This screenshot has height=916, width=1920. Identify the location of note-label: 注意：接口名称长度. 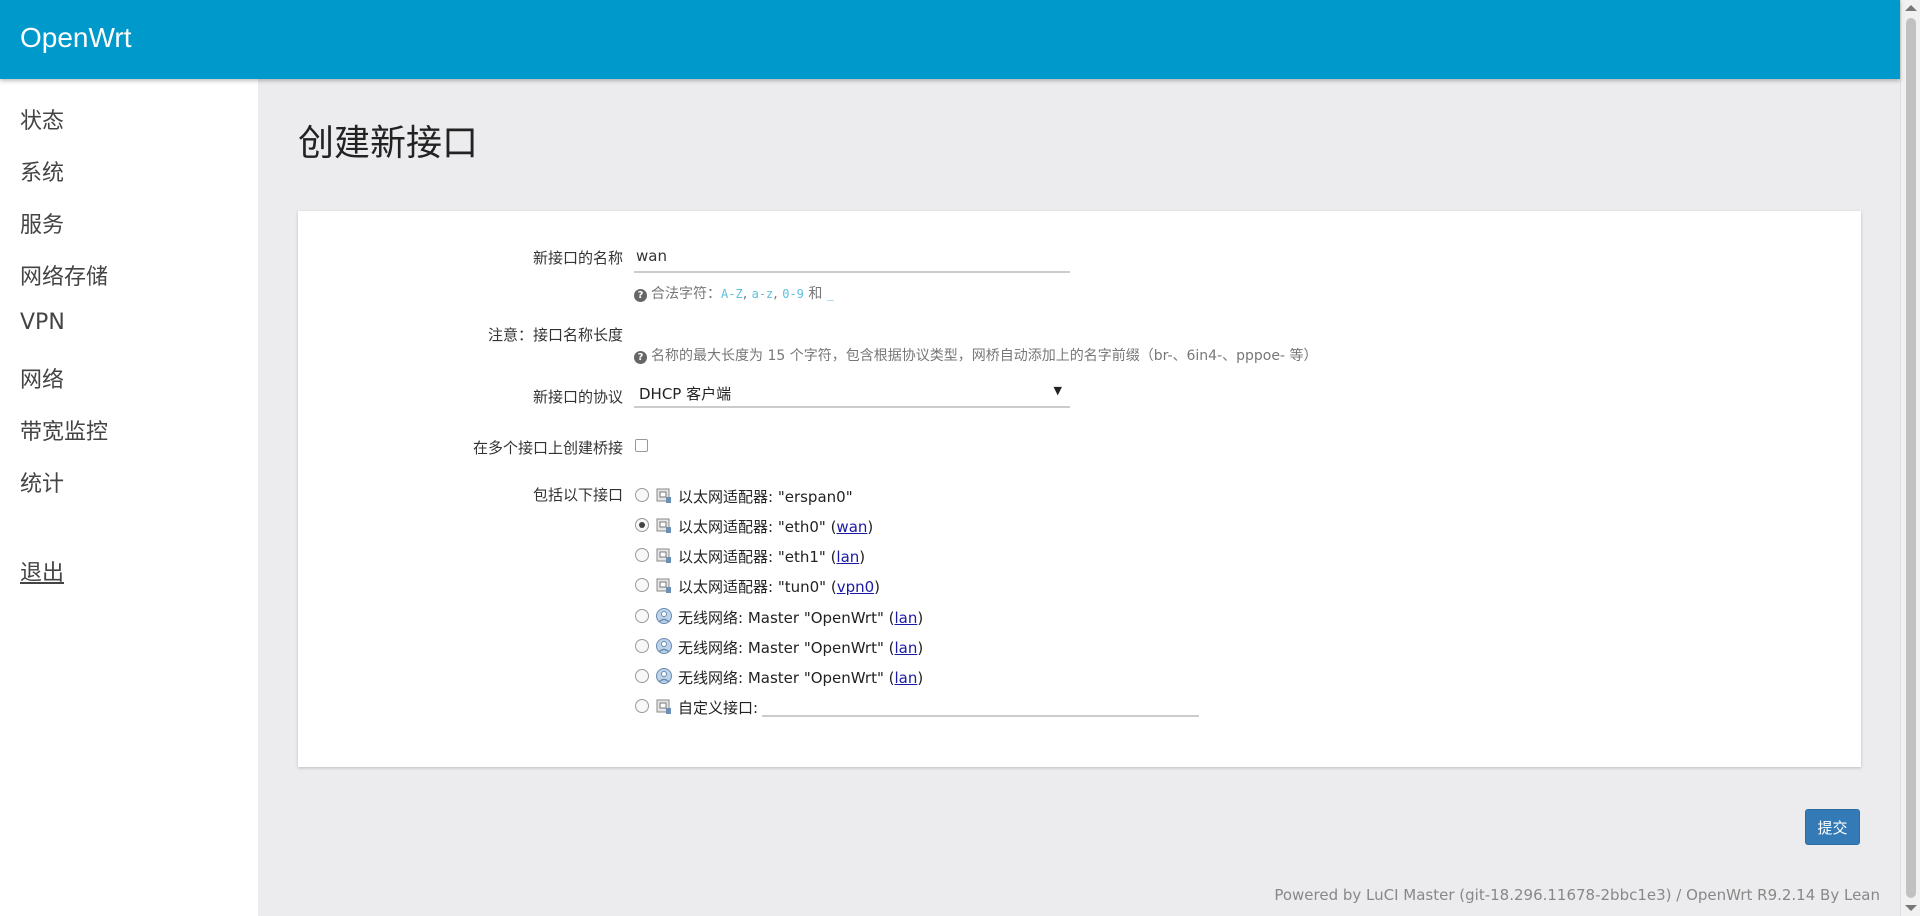
(555, 335).